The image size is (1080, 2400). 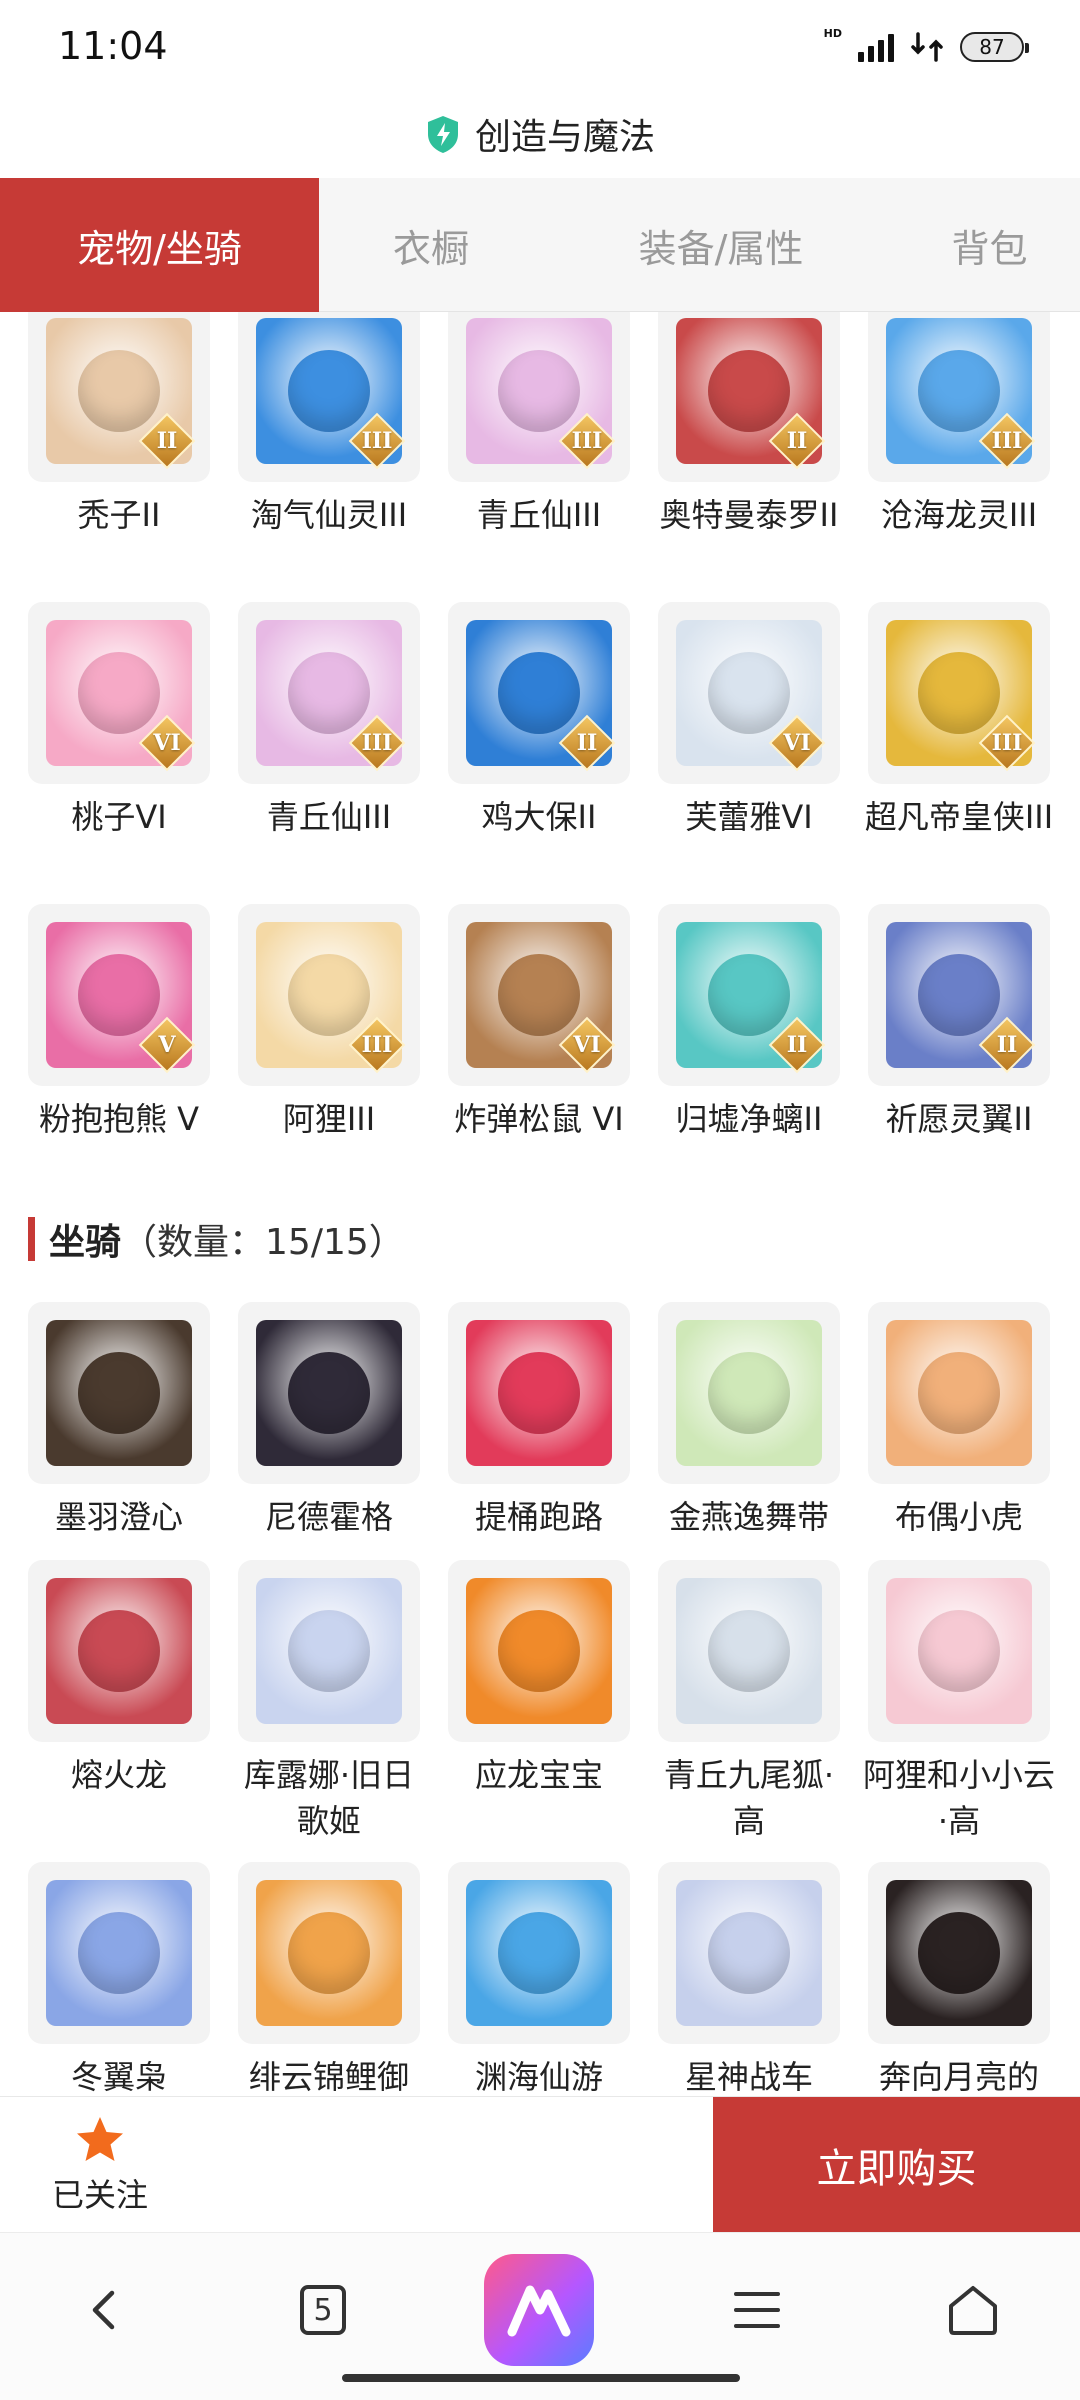 I want to click on mount-sea-fairy-icon, so click(x=539, y=1953).